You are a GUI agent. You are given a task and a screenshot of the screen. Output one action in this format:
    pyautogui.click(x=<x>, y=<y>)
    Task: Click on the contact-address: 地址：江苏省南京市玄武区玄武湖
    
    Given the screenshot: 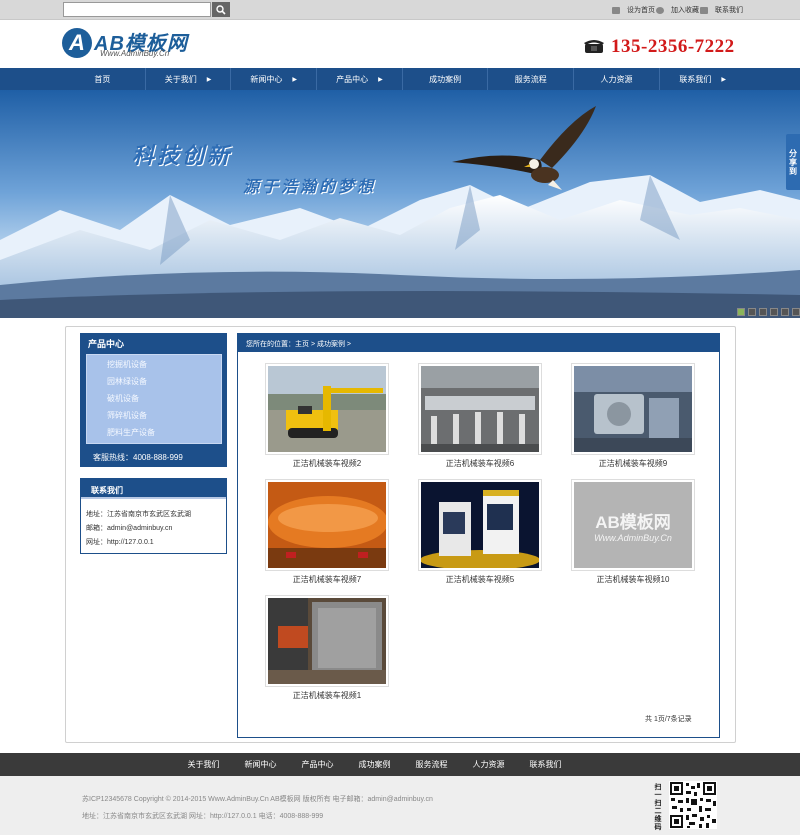 What is the action you would take?
    pyautogui.click(x=138, y=514)
    